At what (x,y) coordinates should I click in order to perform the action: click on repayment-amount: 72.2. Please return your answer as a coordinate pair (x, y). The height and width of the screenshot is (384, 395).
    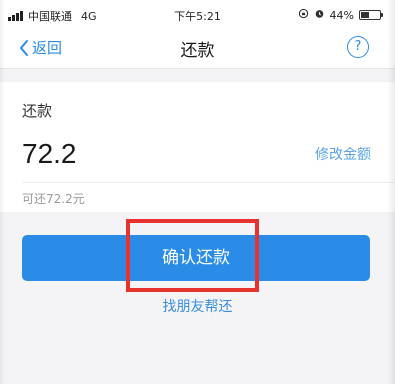
    Looking at the image, I should click on (49, 154).